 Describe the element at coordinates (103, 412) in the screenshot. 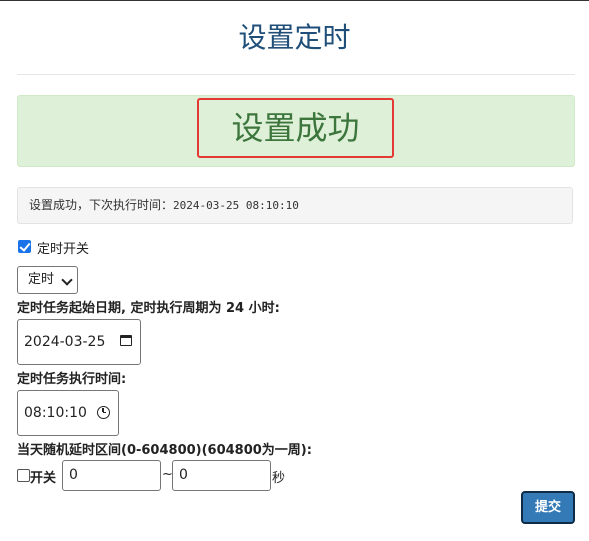

I see `clock-icon` at that location.